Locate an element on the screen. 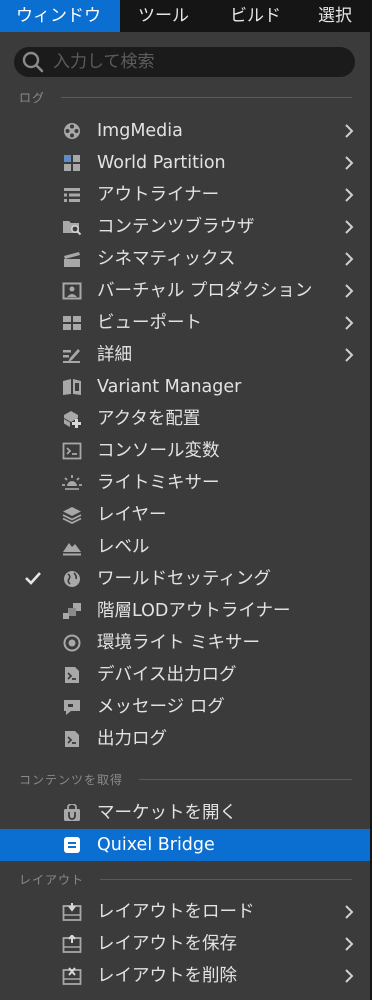 The image size is (372, 1000). environment-light-icon is located at coordinates (72, 643).